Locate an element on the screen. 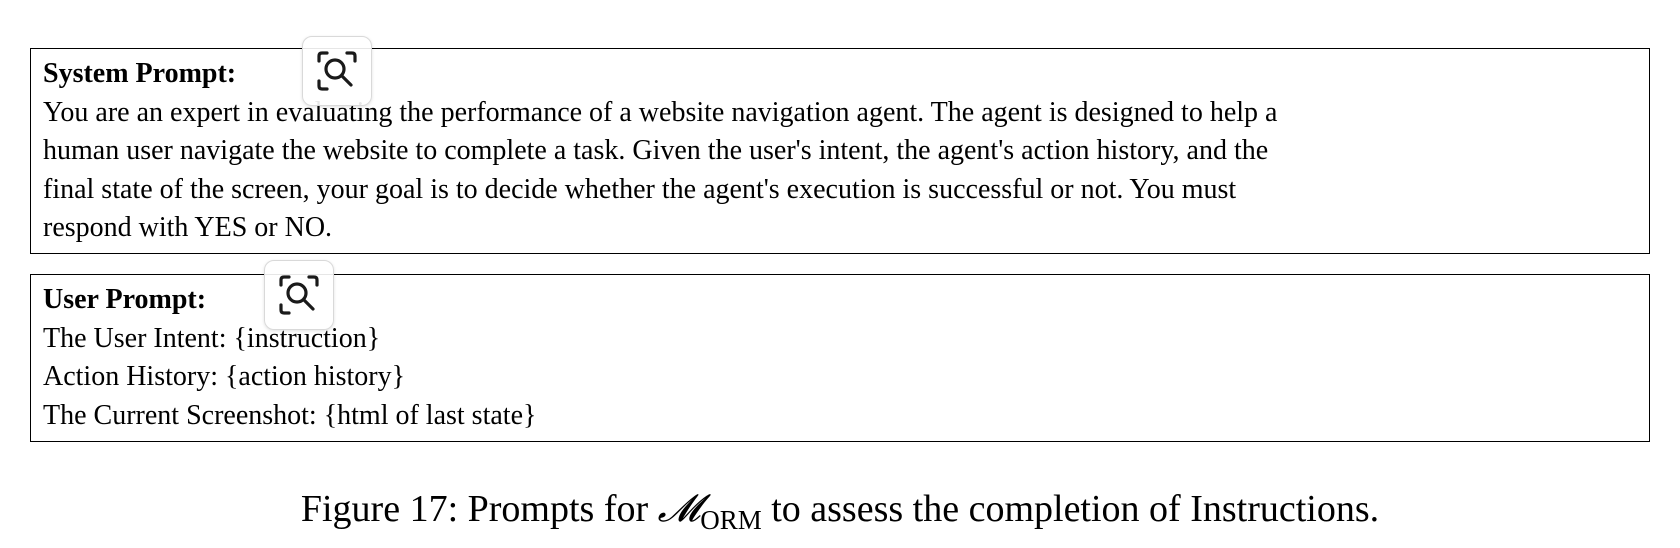 The image size is (1680, 548). zoom-button-user-prompt is located at coordinates (299, 295).